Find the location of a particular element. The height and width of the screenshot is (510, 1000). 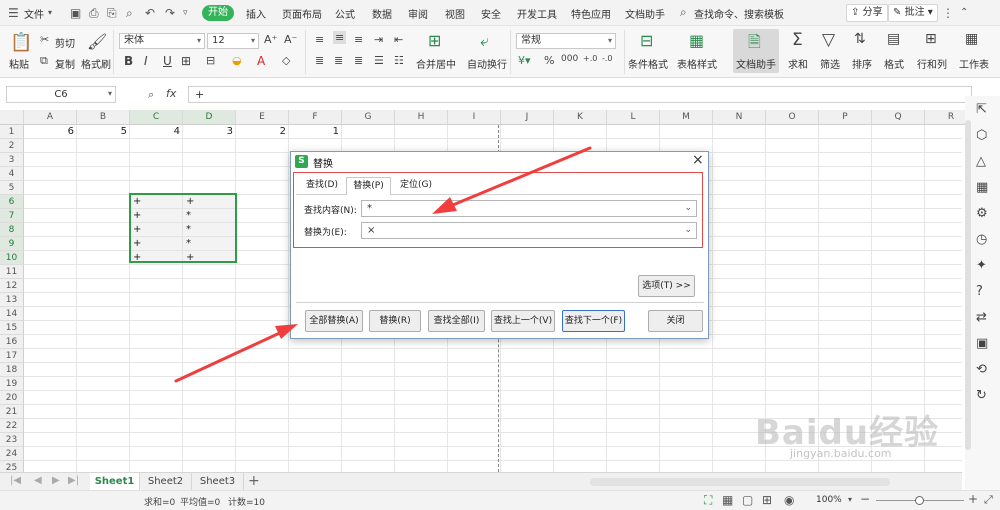

row-header-3: 3 is located at coordinates (12, 160).